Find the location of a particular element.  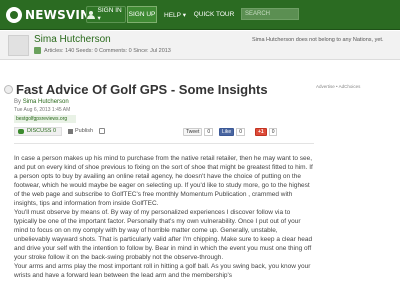

tweet-count: 0 is located at coordinates (209, 131).